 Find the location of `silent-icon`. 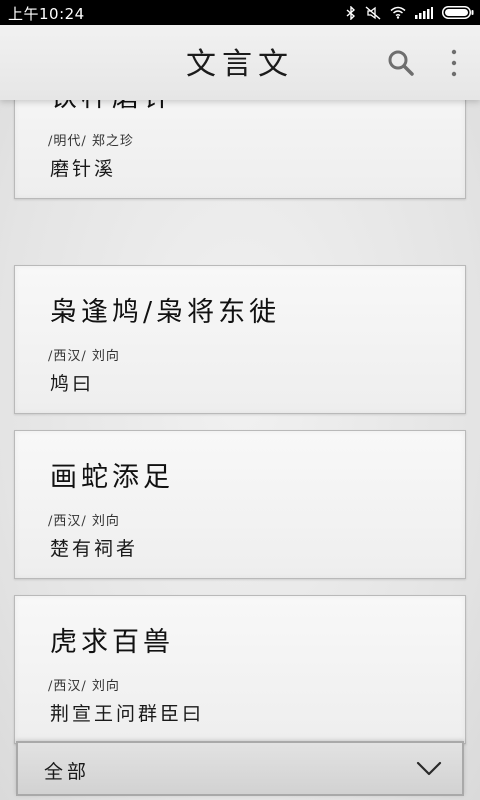

silent-icon is located at coordinates (373, 12).